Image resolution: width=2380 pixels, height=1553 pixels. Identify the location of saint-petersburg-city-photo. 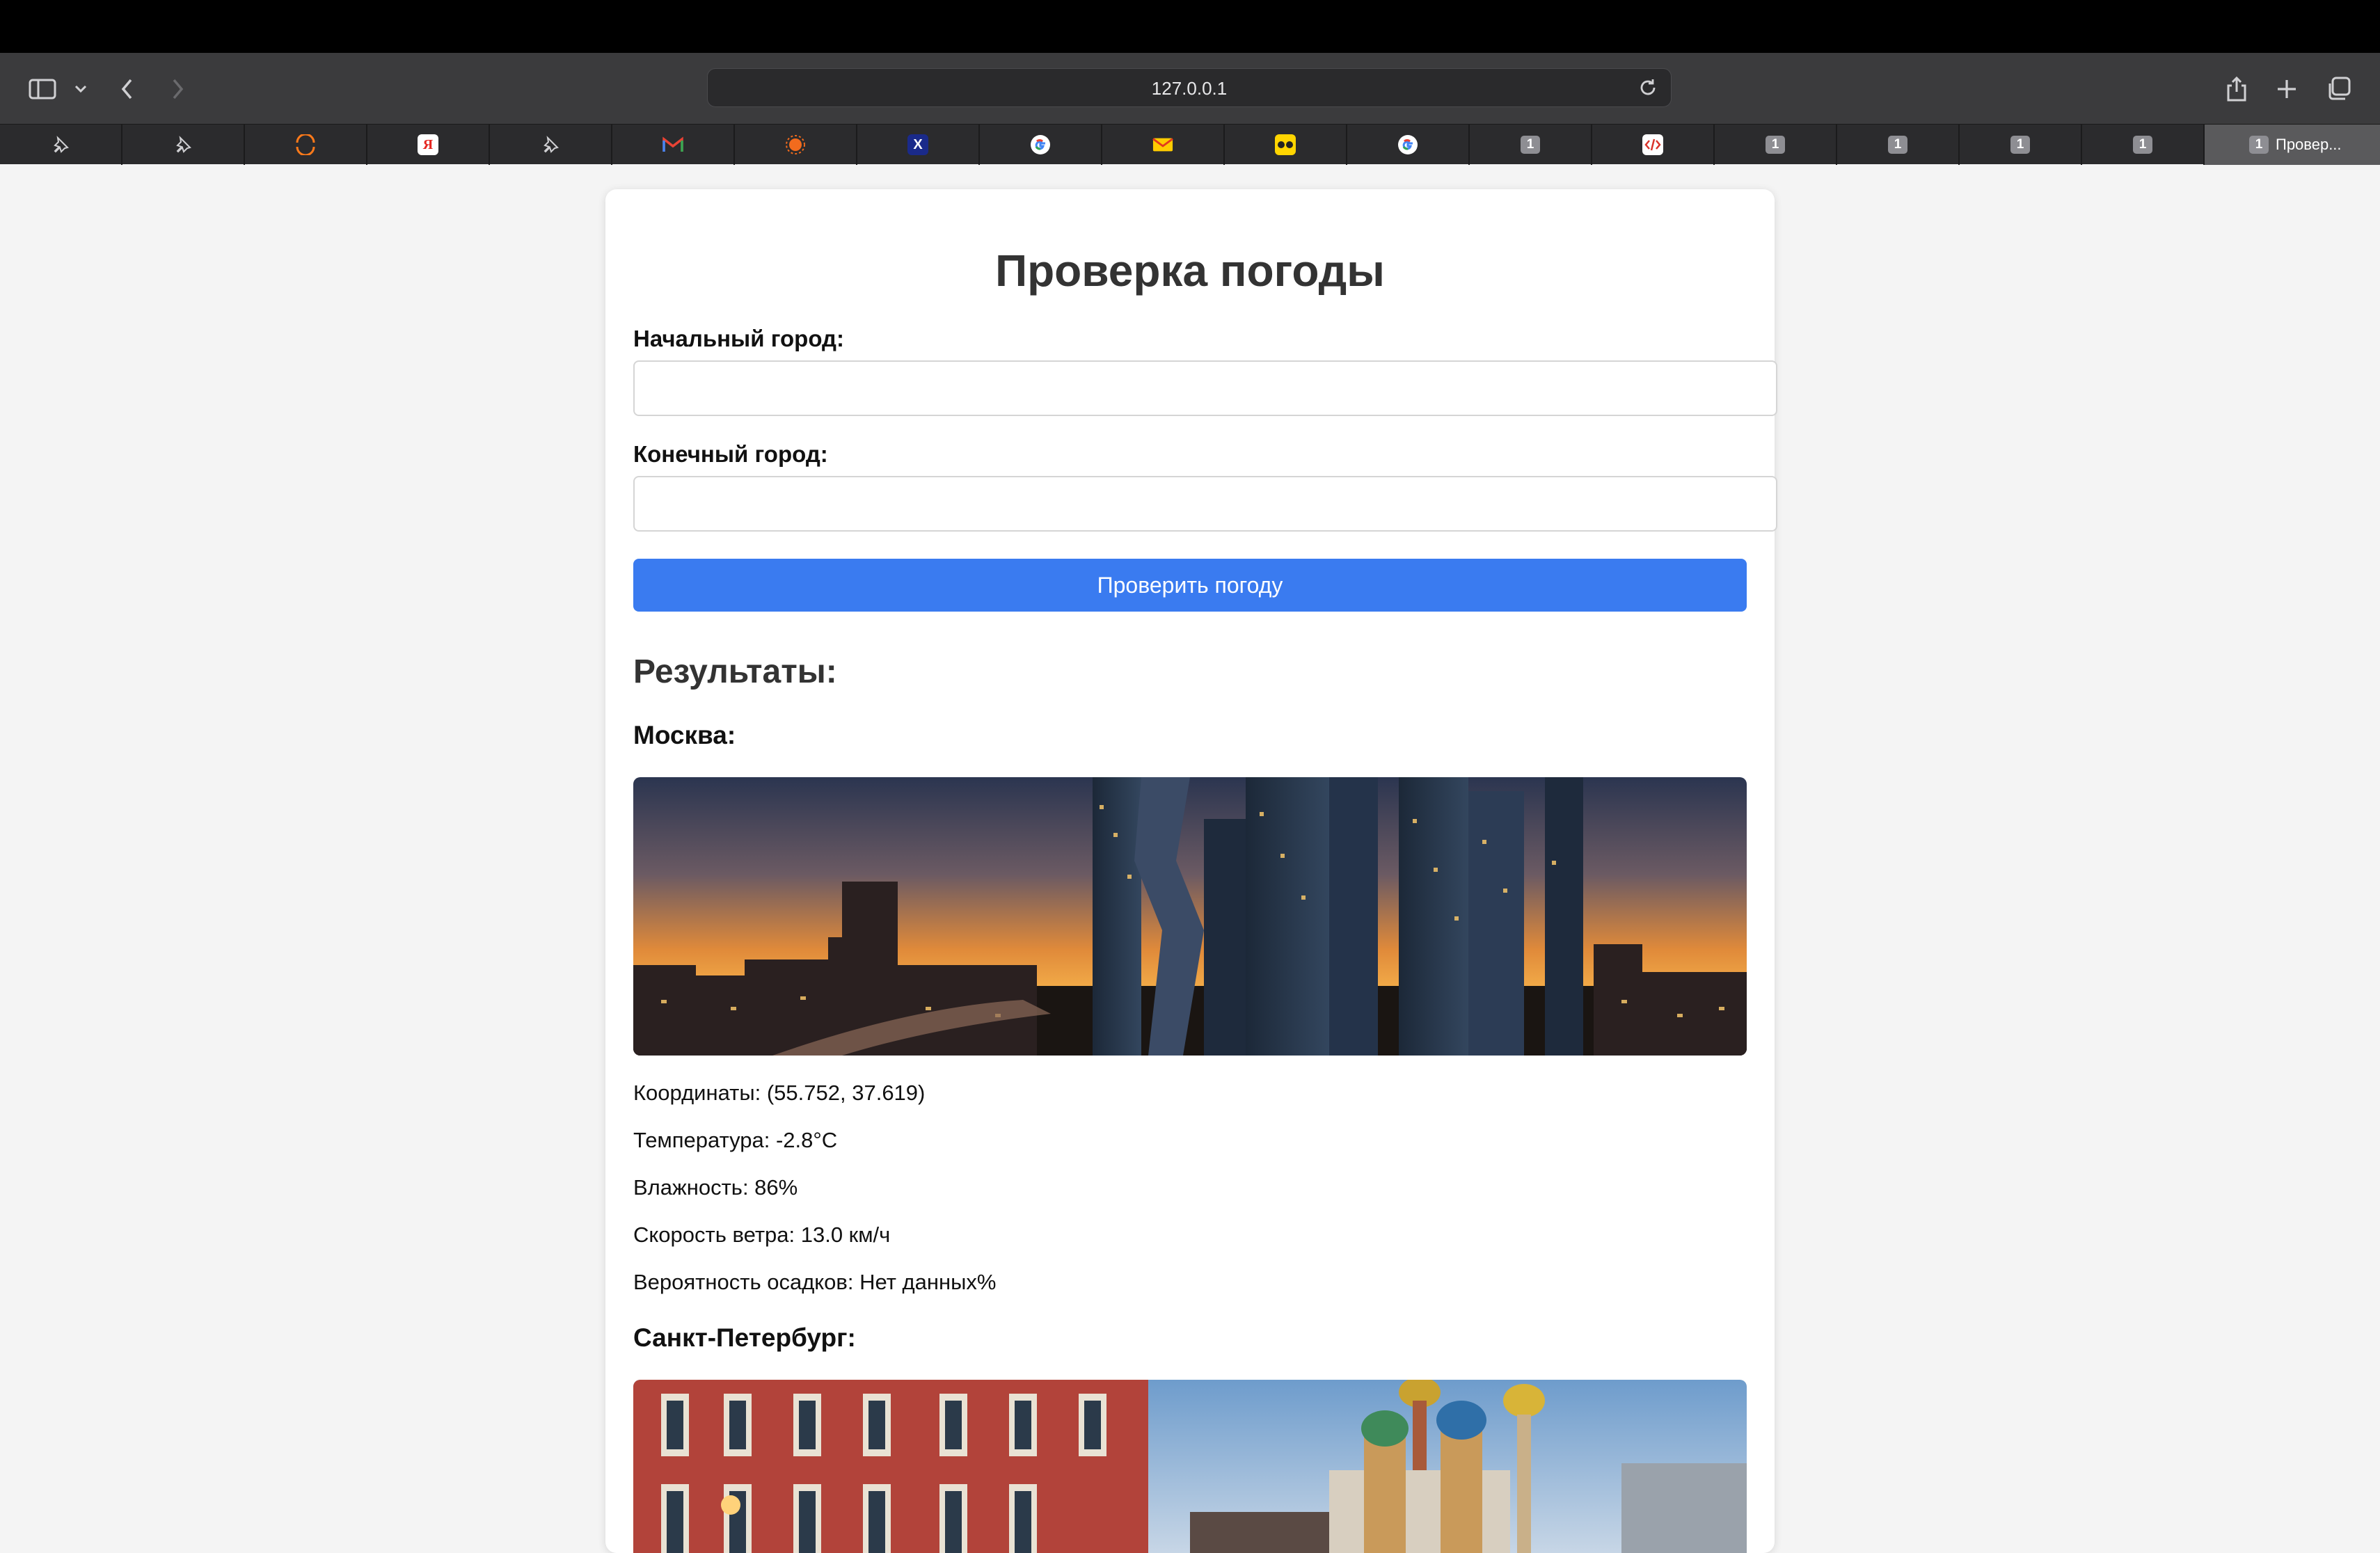
(1190, 1466).